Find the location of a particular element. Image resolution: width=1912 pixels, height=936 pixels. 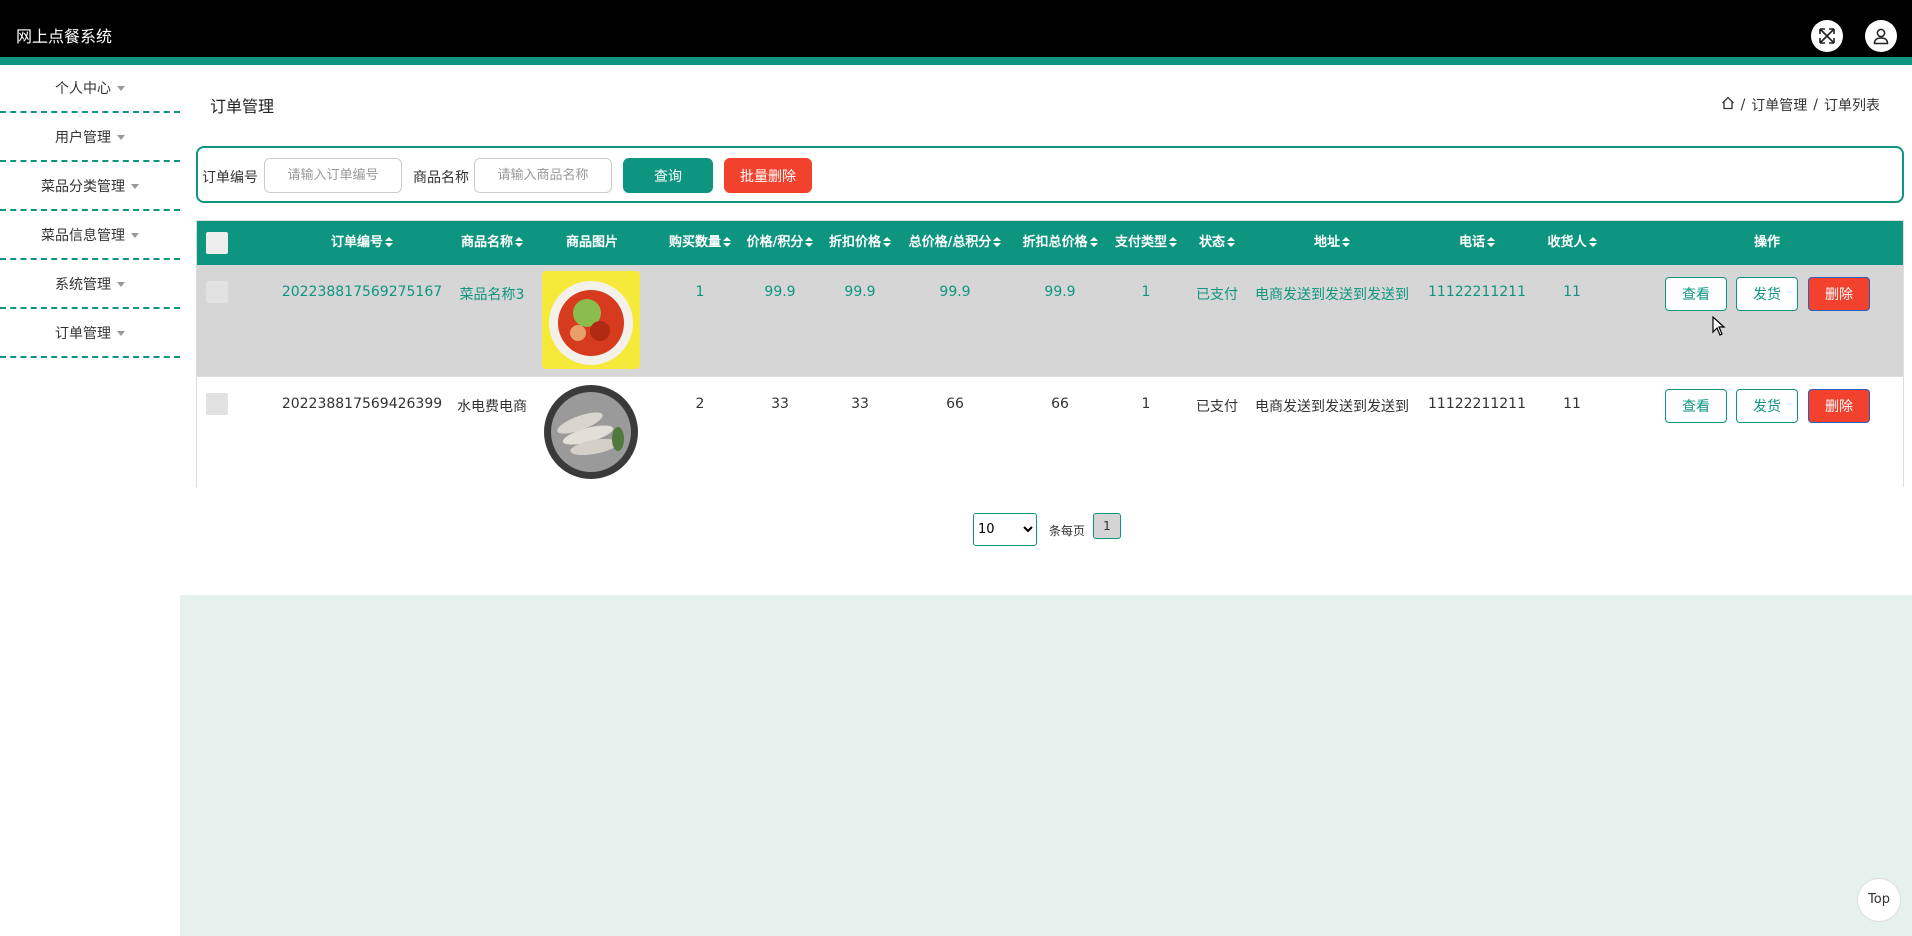

sidebar-item-dish-category: 菜品分类管理 is located at coordinates (90, 187).